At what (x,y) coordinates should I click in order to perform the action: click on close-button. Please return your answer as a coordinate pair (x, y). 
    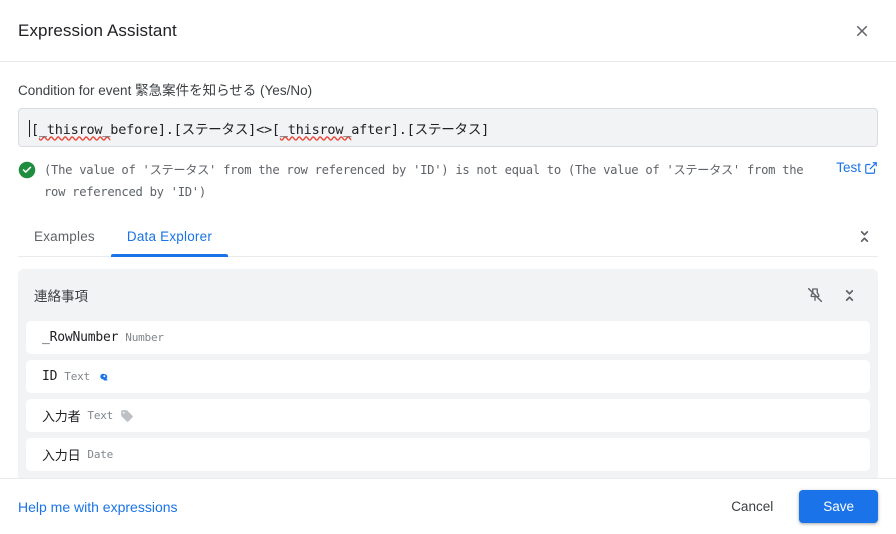
    Looking at the image, I should click on (862, 31).